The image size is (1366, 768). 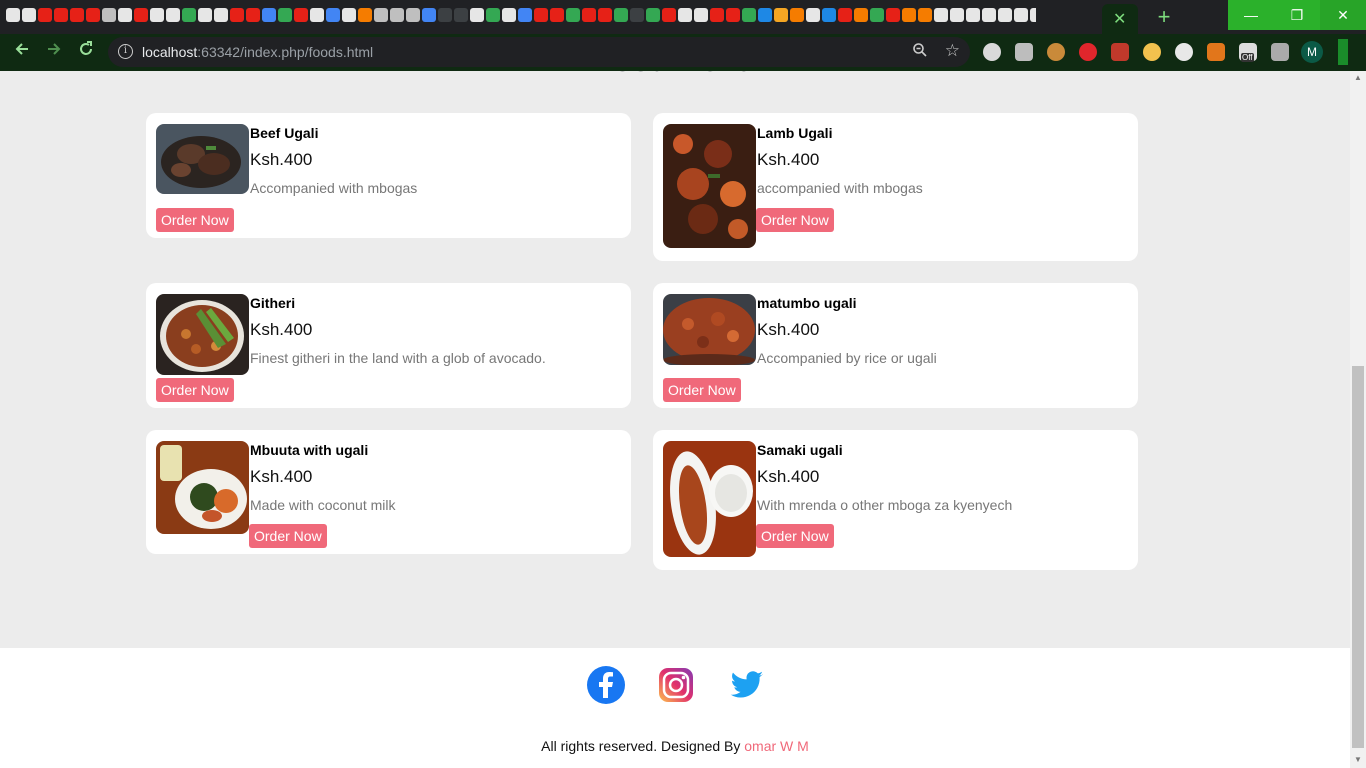 What do you see at coordinates (1164, 17) in the screenshot?
I see `new-tab-button: +` at bounding box center [1164, 17].